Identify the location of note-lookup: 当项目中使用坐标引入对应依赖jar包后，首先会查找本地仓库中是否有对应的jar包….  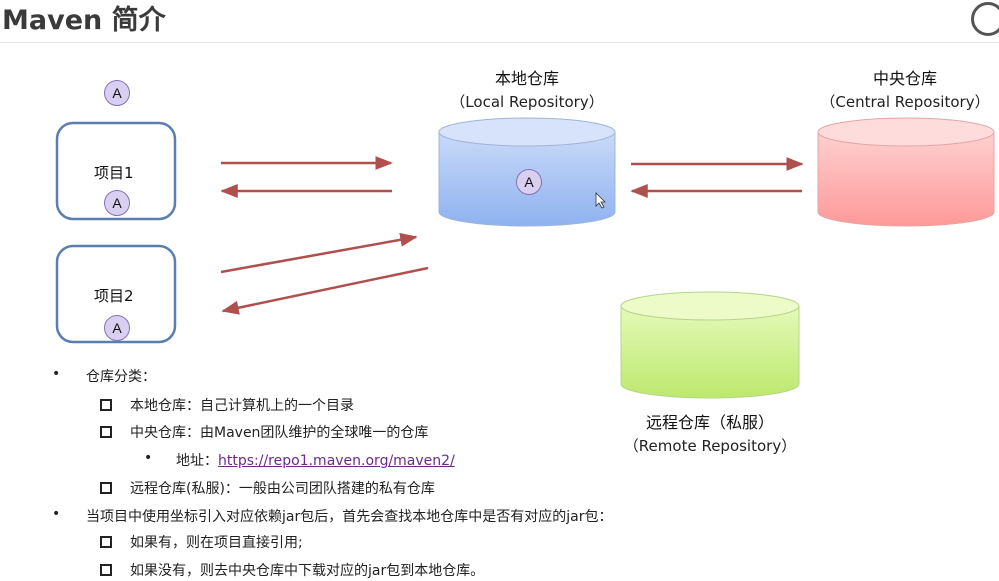
(349, 517).